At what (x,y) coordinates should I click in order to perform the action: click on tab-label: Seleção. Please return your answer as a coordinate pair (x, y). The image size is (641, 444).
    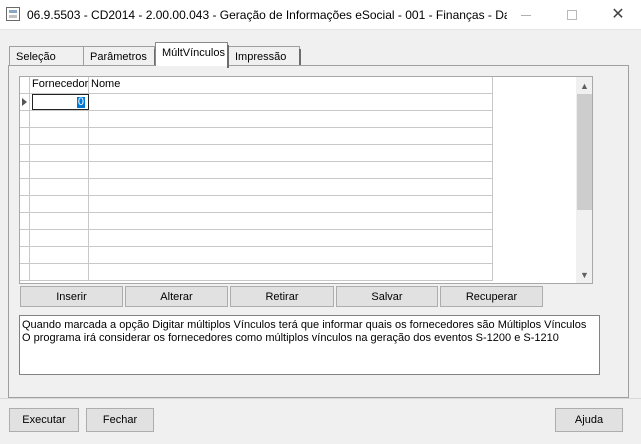
    Looking at the image, I should click on (36, 57).